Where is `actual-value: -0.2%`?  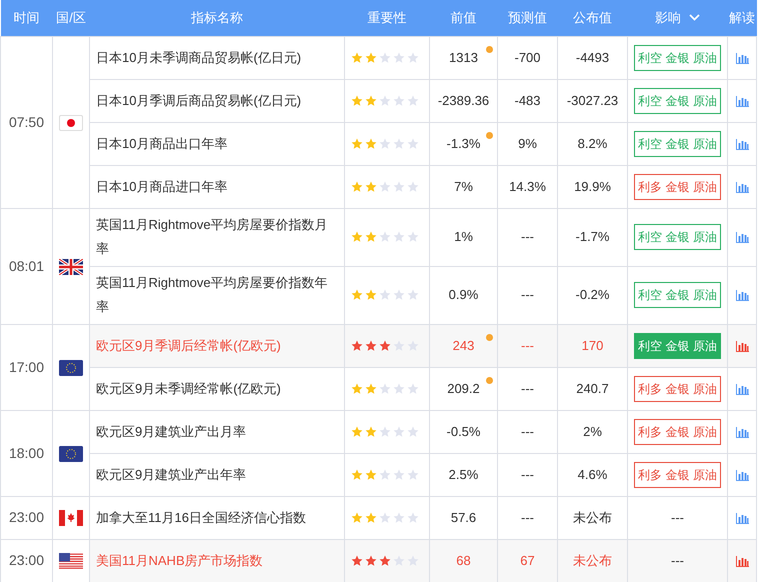 actual-value: -0.2% is located at coordinates (593, 294).